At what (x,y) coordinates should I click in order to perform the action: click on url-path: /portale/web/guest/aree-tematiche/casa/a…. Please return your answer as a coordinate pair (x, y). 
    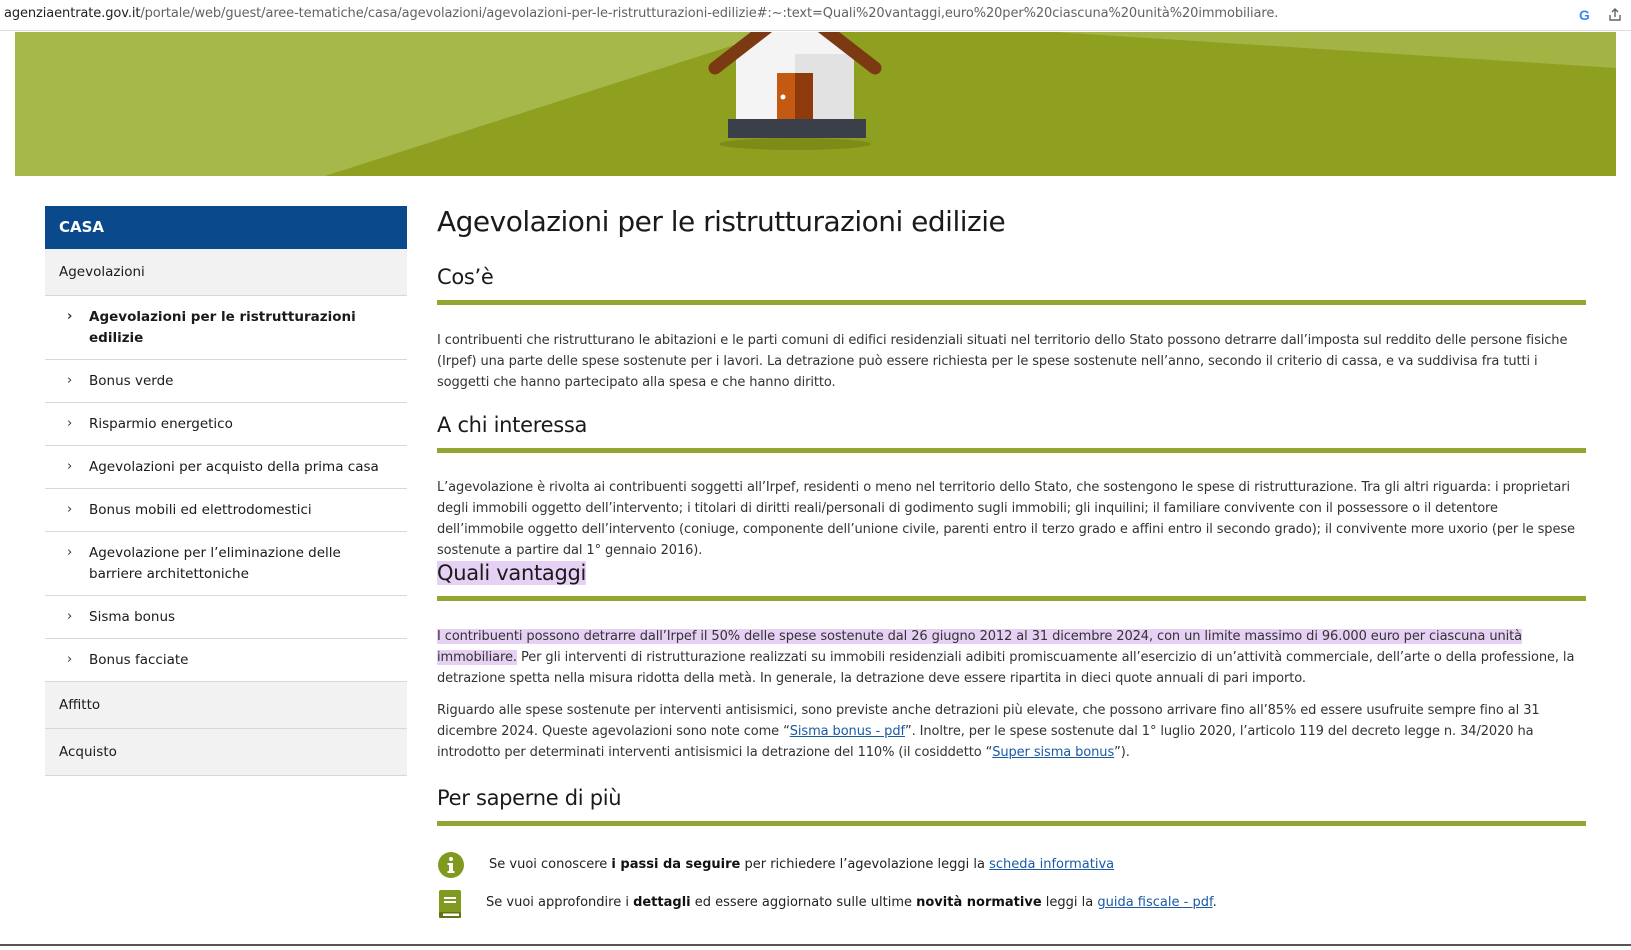
    Looking at the image, I should click on (709, 13).